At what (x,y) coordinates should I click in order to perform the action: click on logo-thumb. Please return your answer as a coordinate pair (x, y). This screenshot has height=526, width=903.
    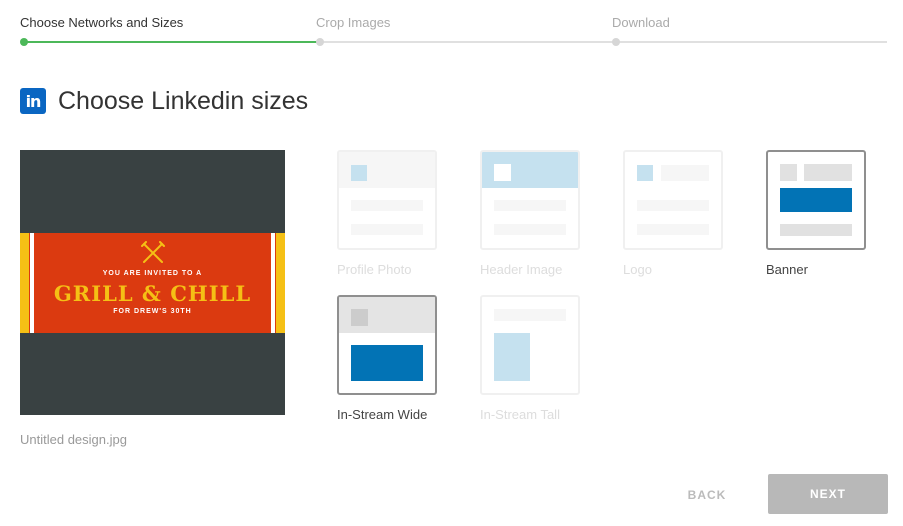
    Looking at the image, I should click on (645, 173).